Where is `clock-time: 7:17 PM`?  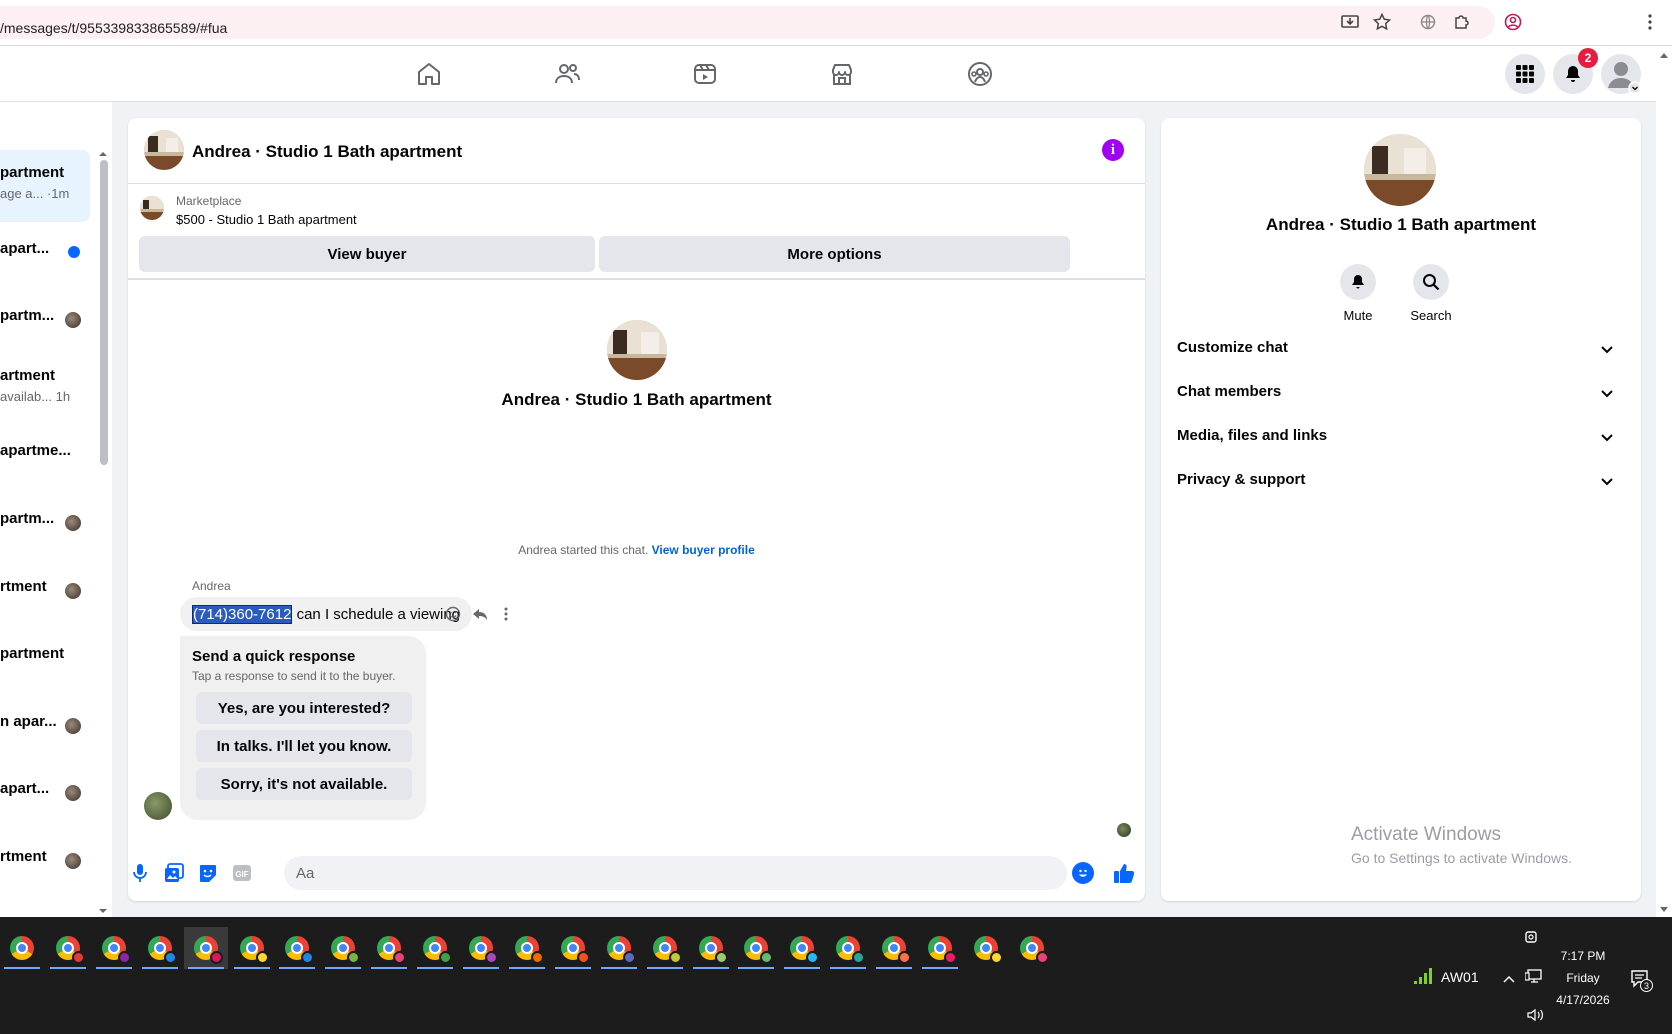
clock-time: 7:17 PM is located at coordinates (1583, 956).